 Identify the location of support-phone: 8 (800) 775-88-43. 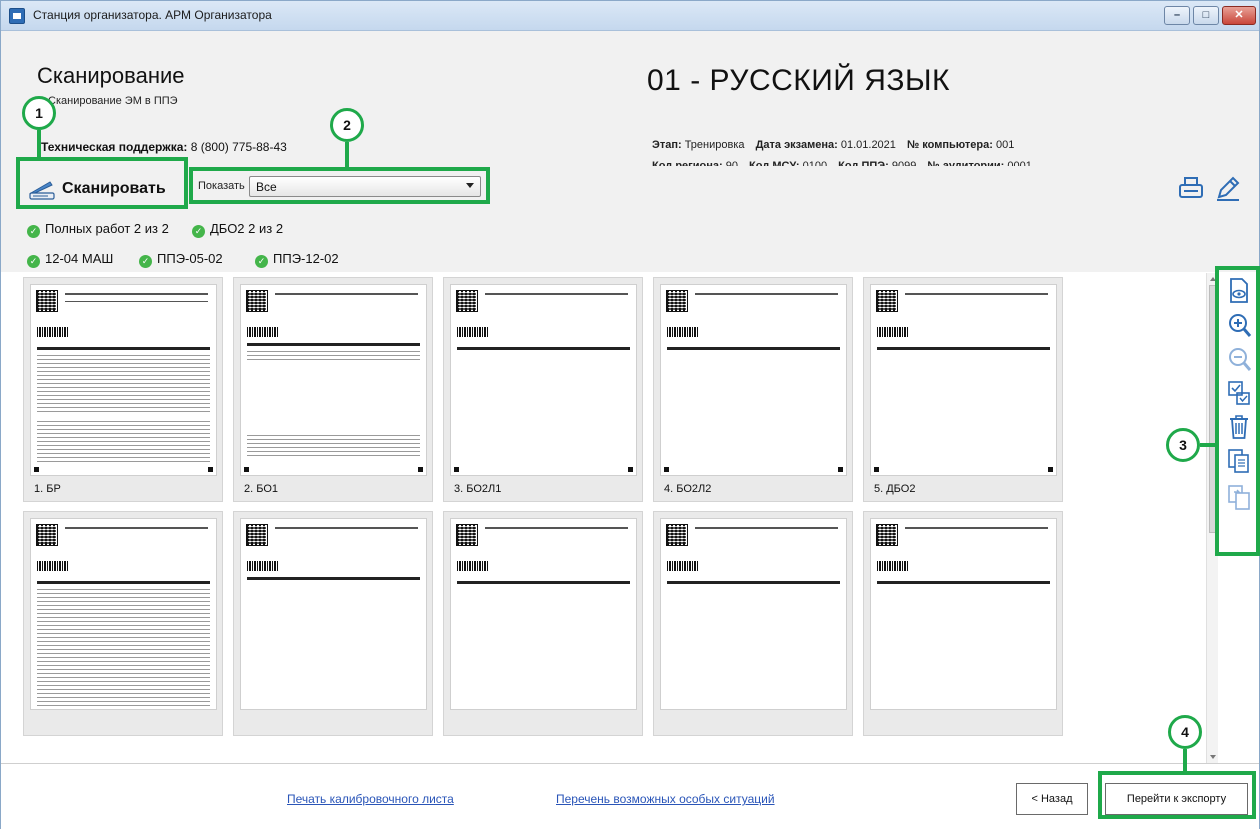
(238, 147).